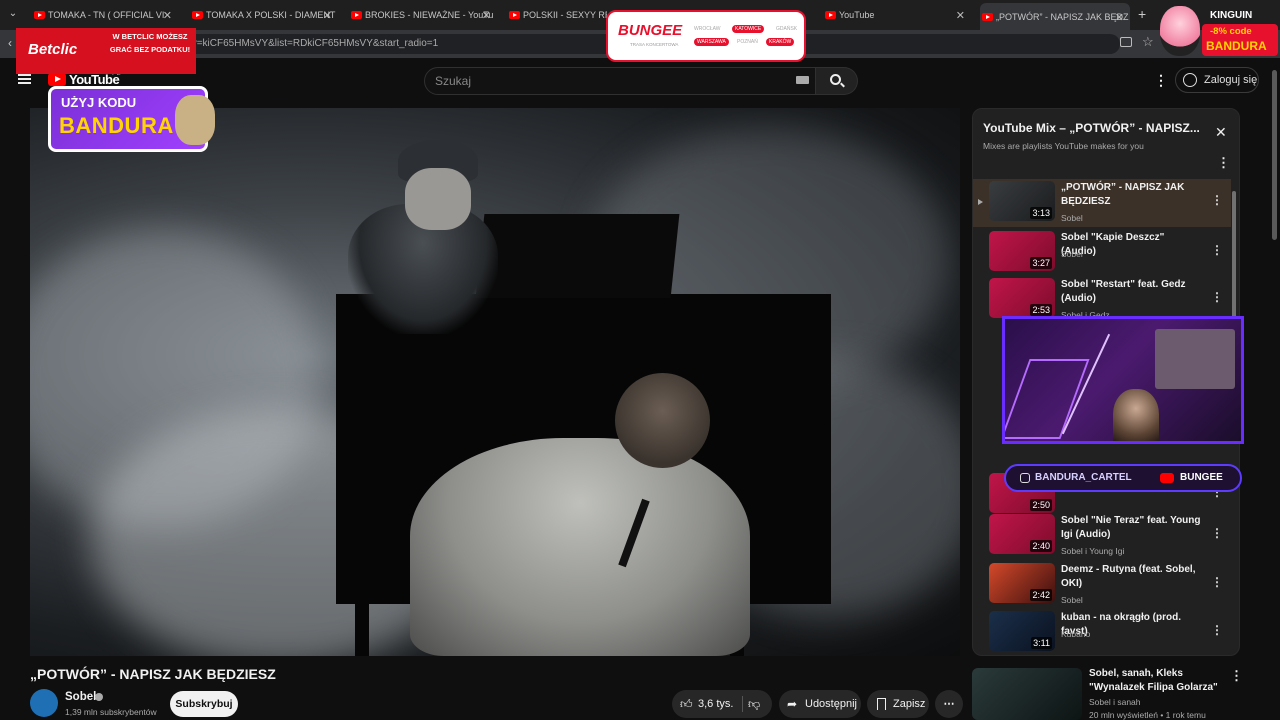  I want to click on playlist-item-title: „POTWÓR” - NAPISZ JAK BĘDZIESZ, so click(1123, 194).